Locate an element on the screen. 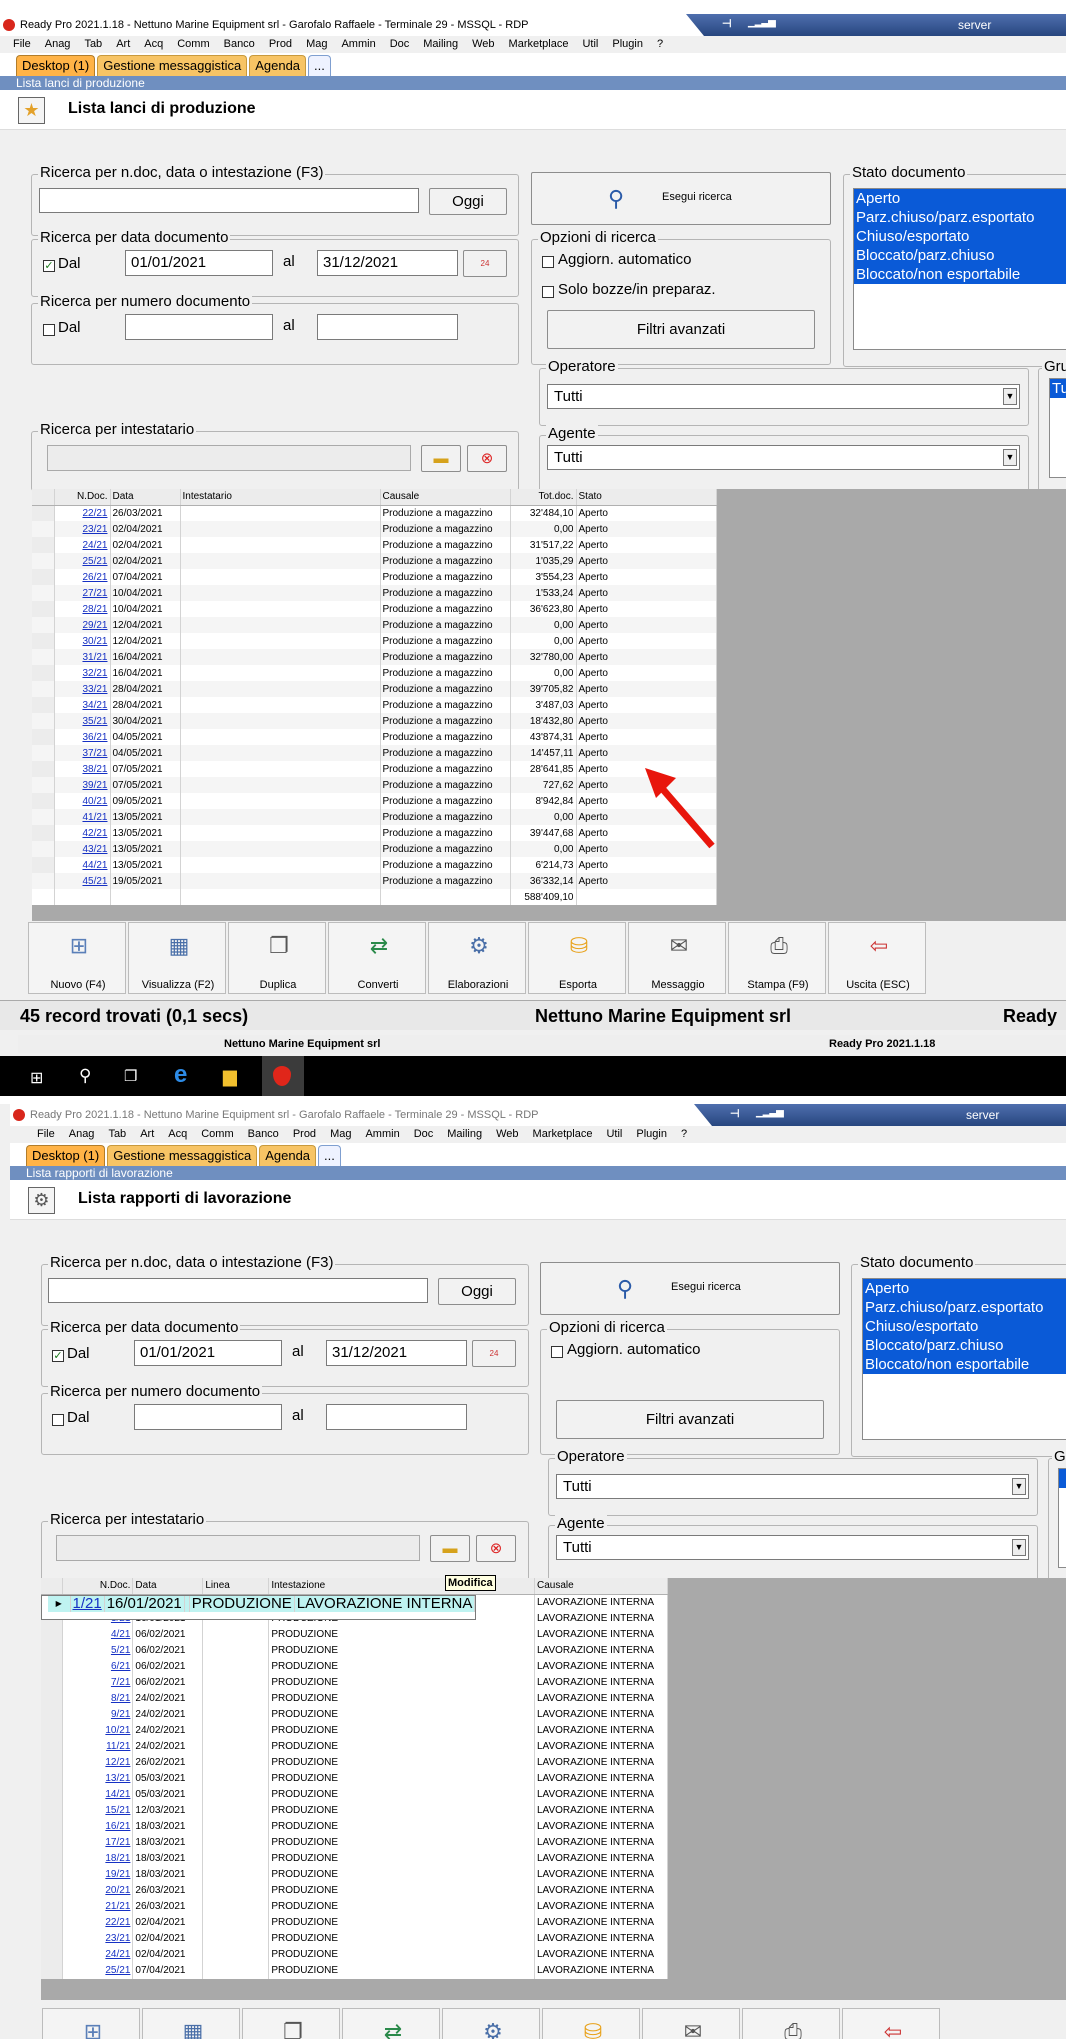 This screenshot has width=1066, height=2039. doc-number-link: 42/21 is located at coordinates (94, 833).